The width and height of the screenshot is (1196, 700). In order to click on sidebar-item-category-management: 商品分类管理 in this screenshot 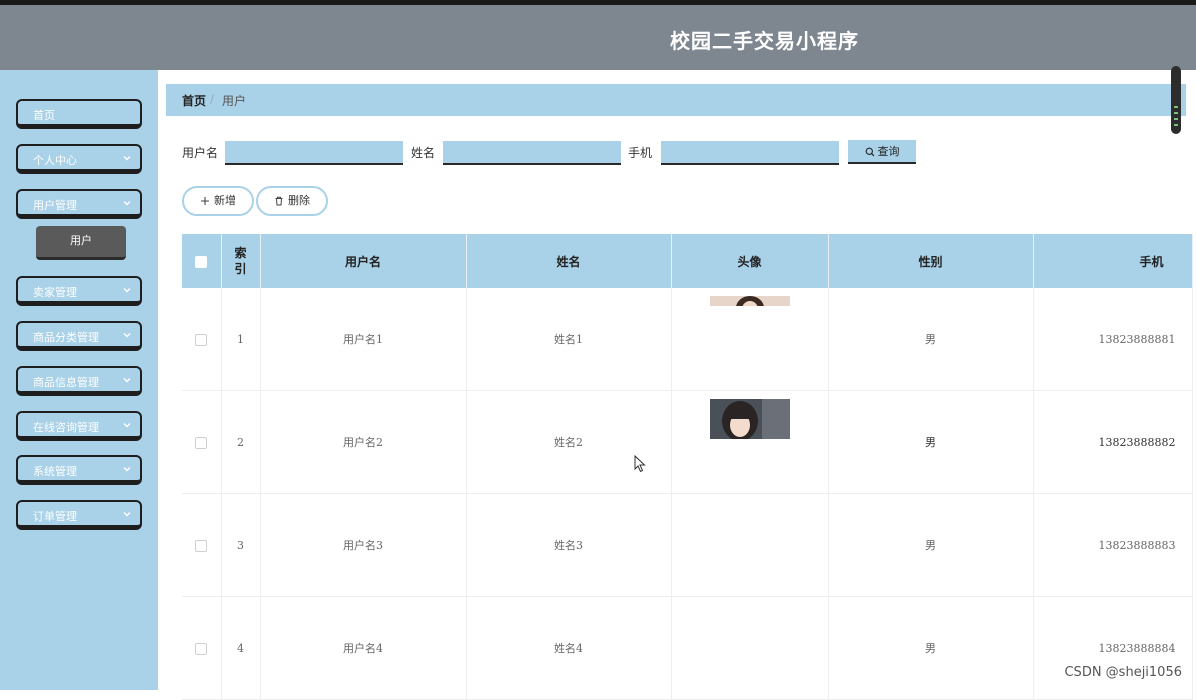, I will do `click(79, 336)`.